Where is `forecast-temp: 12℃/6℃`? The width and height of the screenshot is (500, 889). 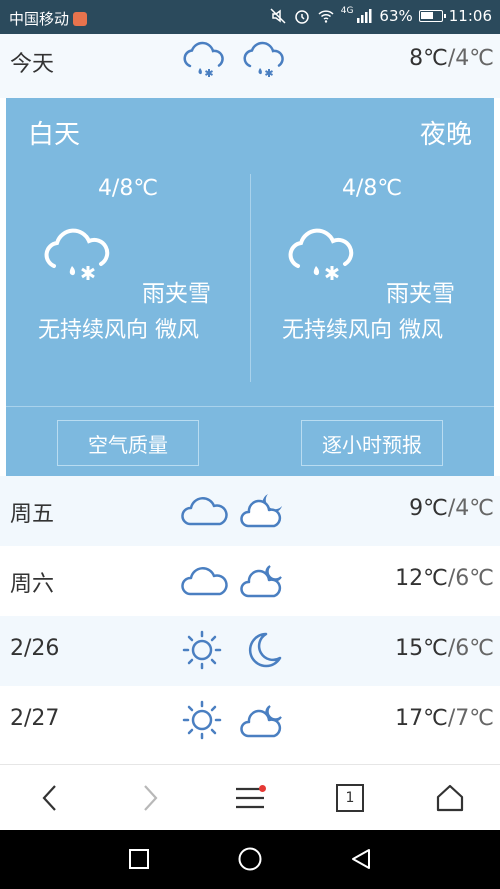
forecast-temp: 12℃/6℃ is located at coordinates (444, 578).